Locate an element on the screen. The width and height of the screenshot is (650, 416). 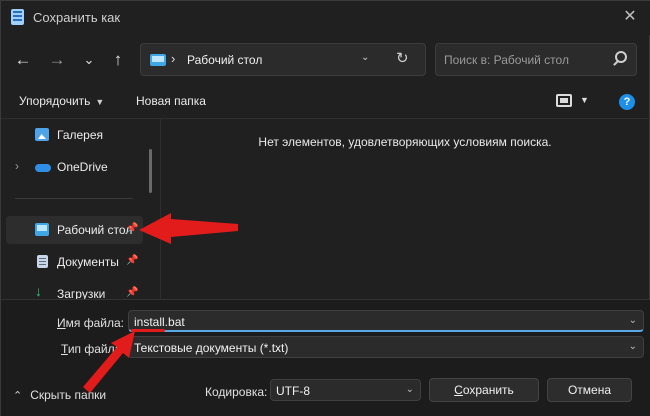
address-path: Рабочий стол is located at coordinates (224, 60).